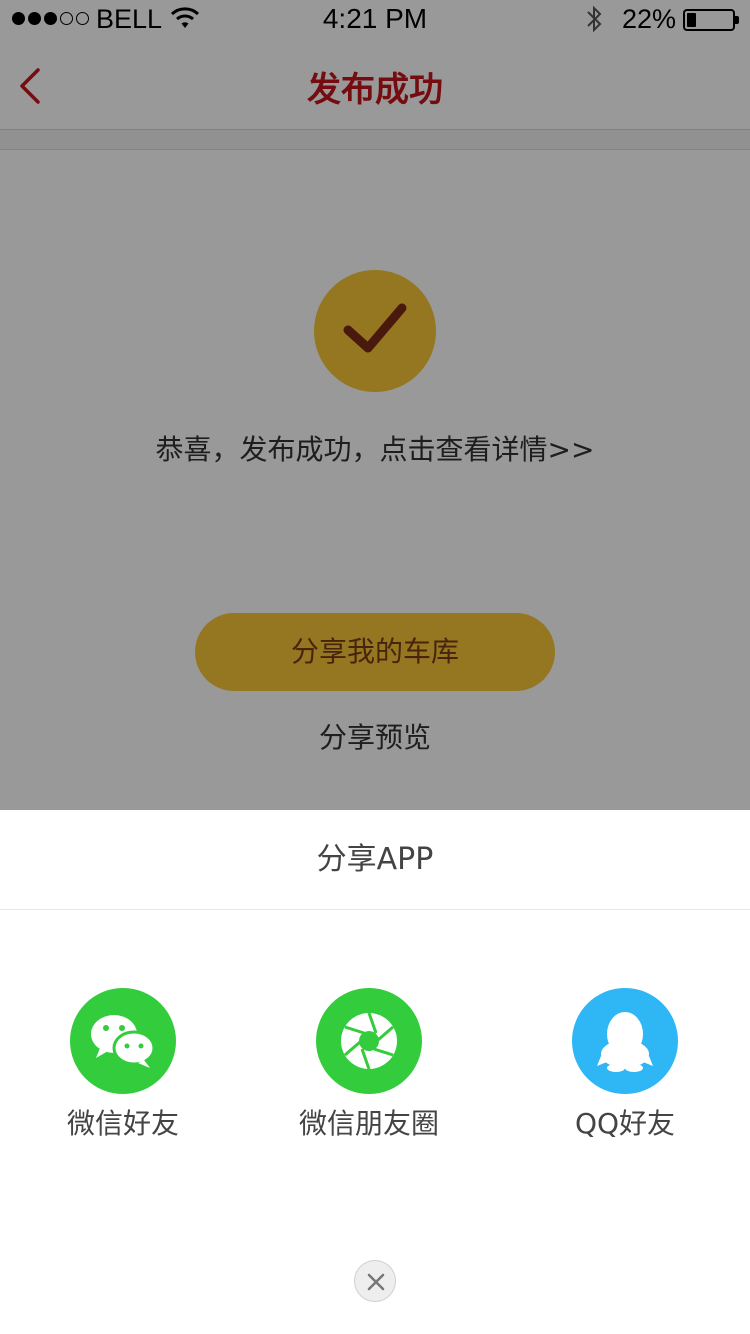  What do you see at coordinates (375, 860) in the screenshot?
I see `share-sheet-title: 分享APP` at bounding box center [375, 860].